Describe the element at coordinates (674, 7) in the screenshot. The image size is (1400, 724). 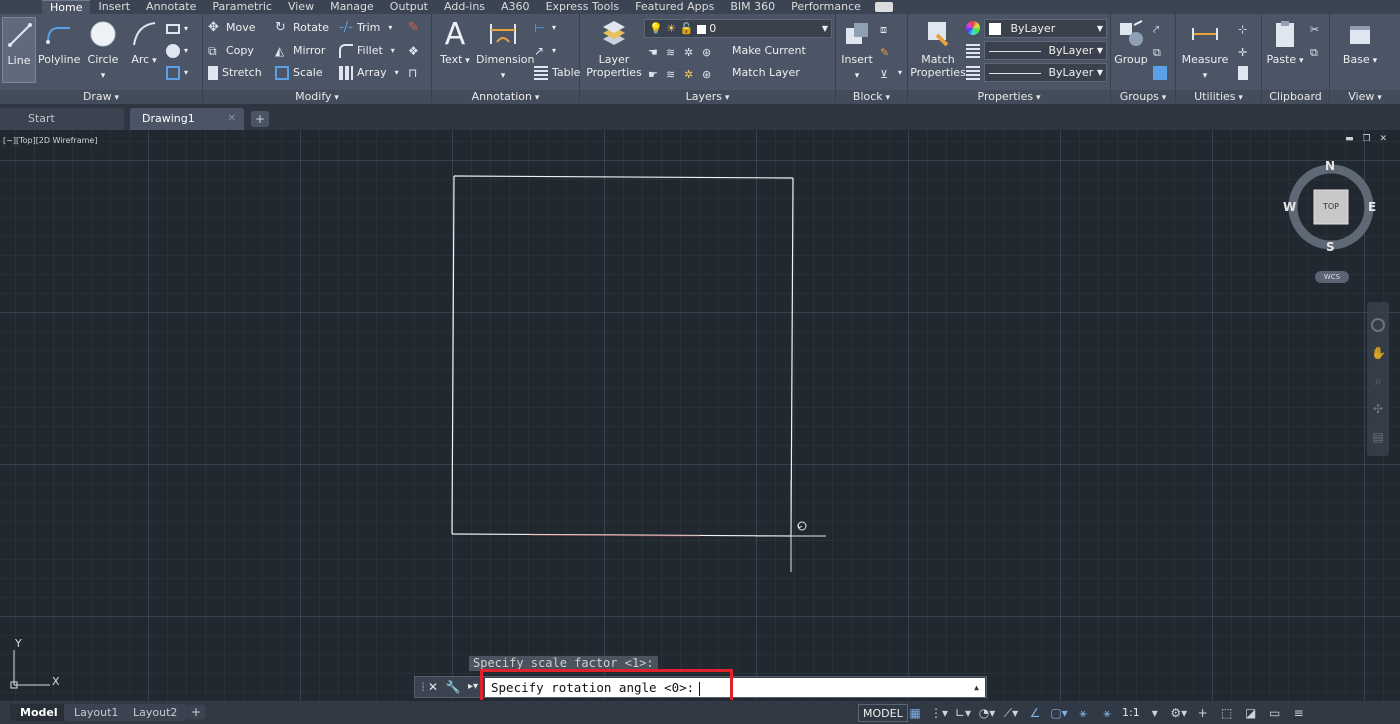
I see `tab-featured-apps: Featured Apps` at that location.